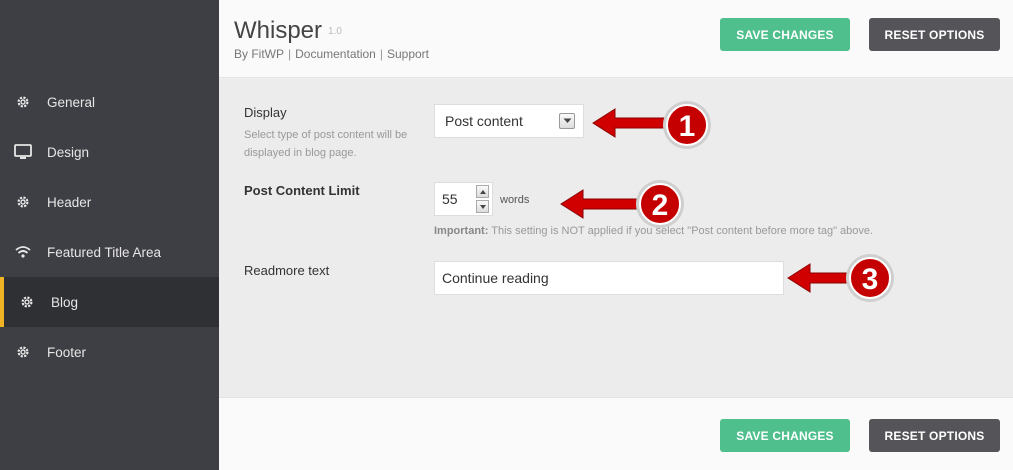 The image size is (1013, 470). What do you see at coordinates (69, 202) in the screenshot?
I see `sidebar-item-label: Header` at bounding box center [69, 202].